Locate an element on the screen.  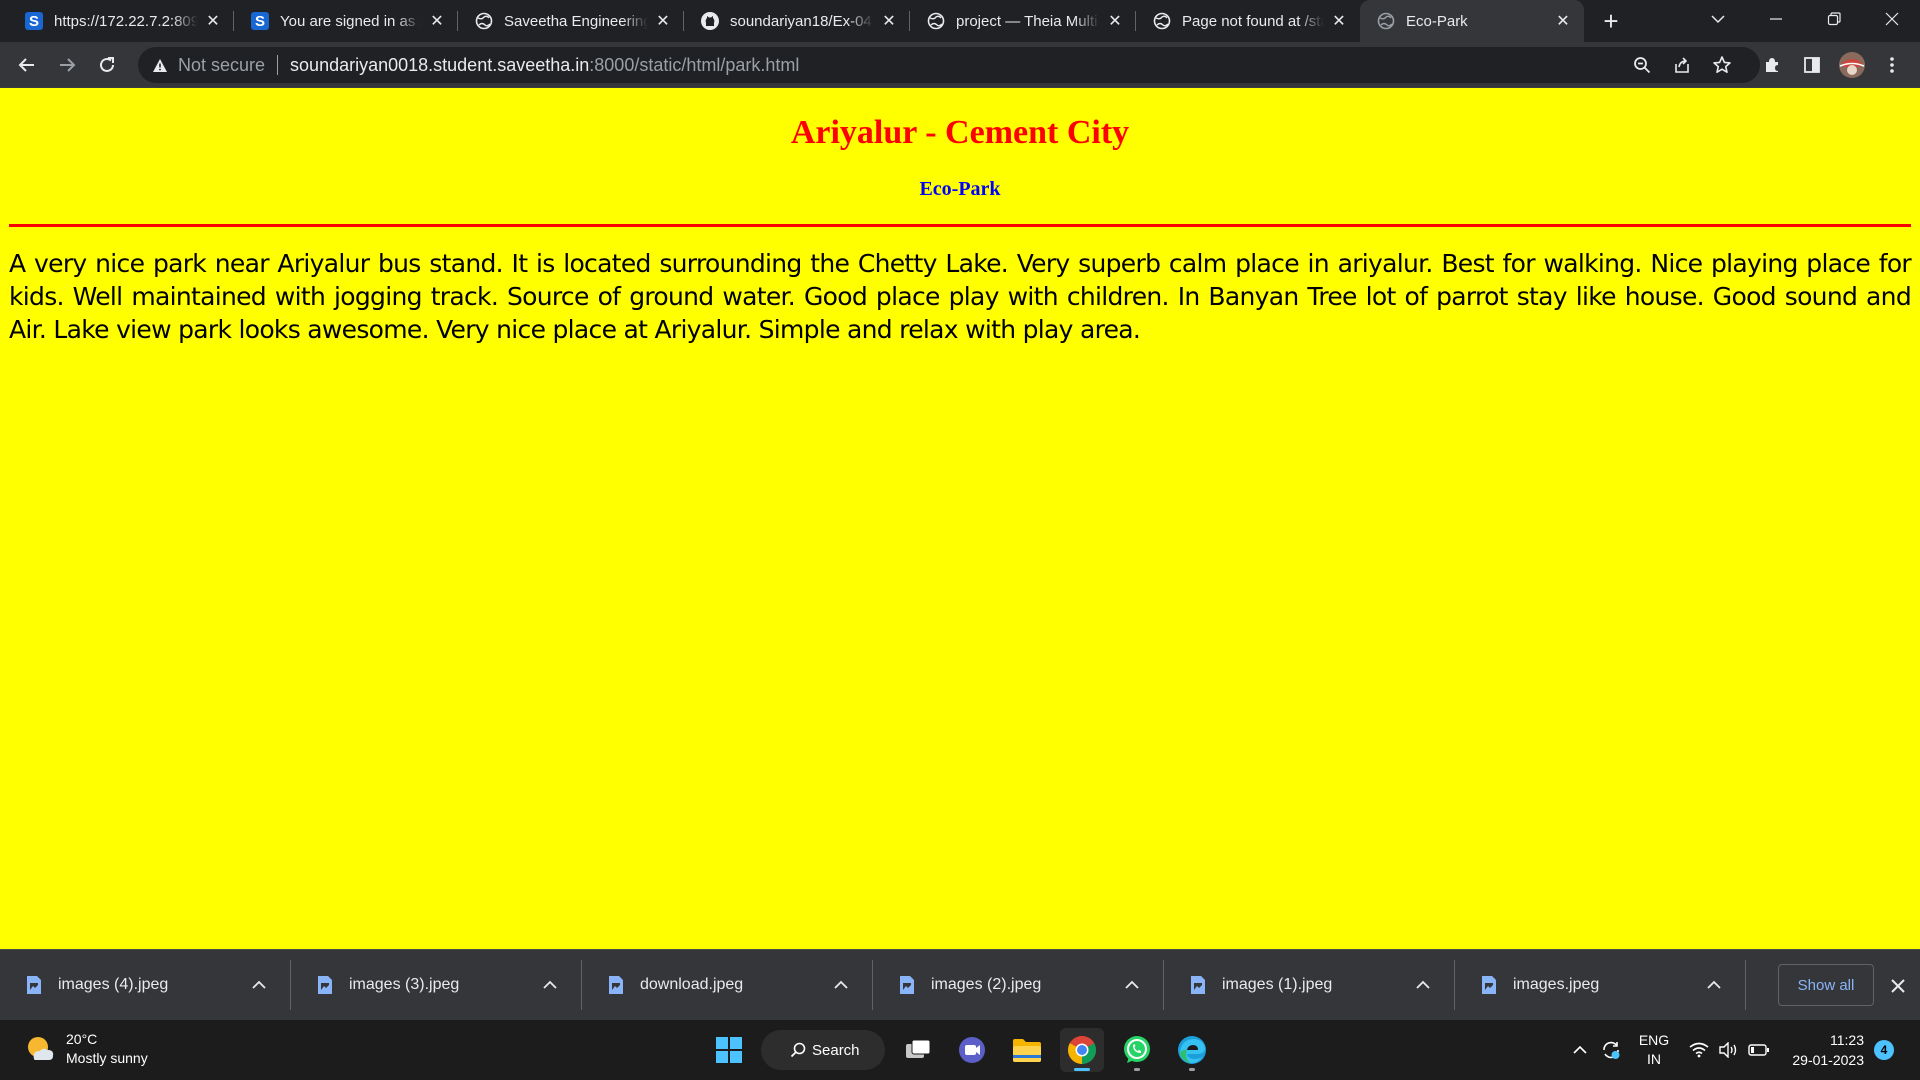
download-filename: images (2).jpeg is located at coordinates (986, 984).